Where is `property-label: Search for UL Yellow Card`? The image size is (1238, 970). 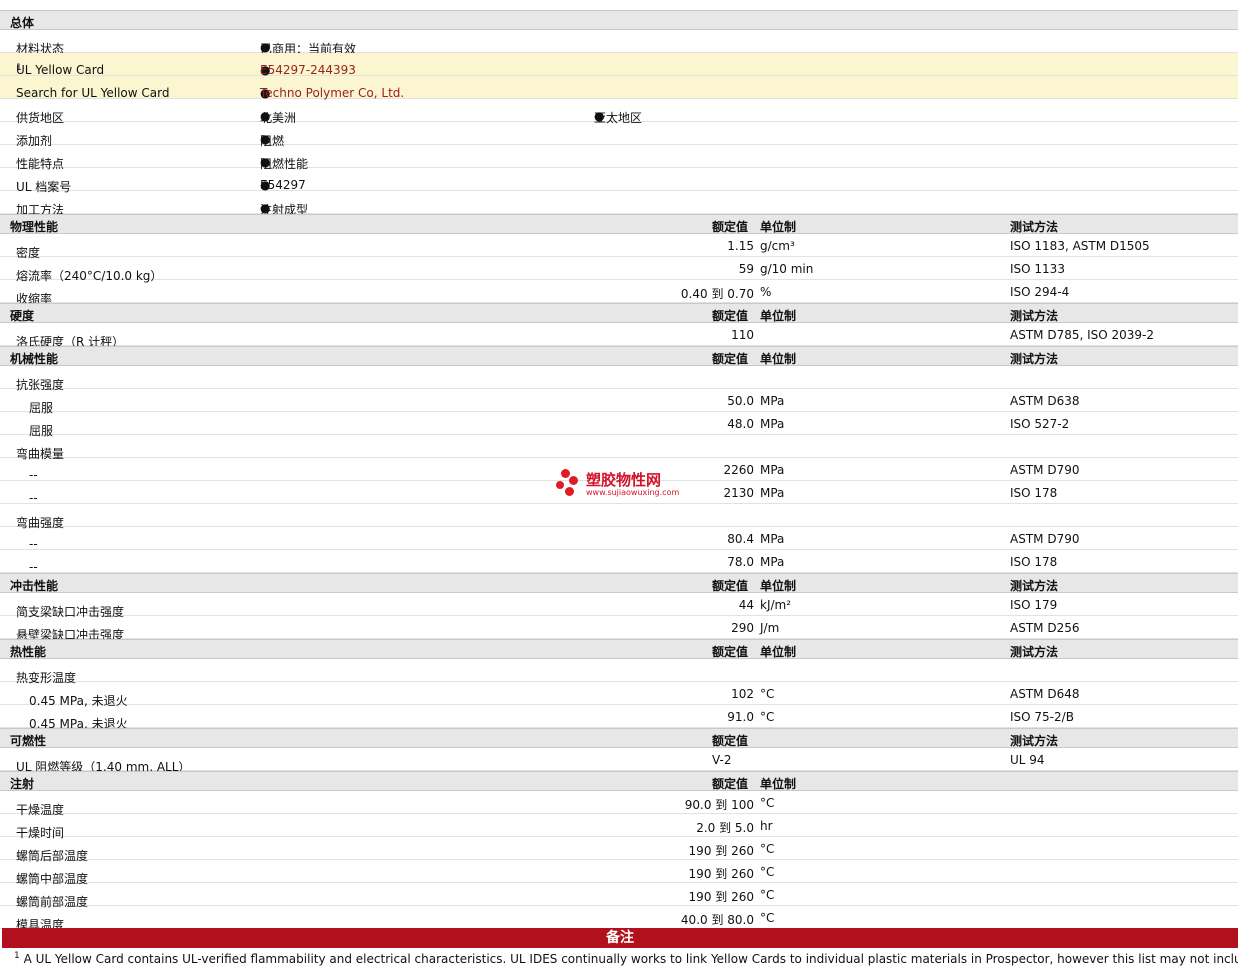
property-label: Search for UL Yellow Card is located at coordinates (93, 93).